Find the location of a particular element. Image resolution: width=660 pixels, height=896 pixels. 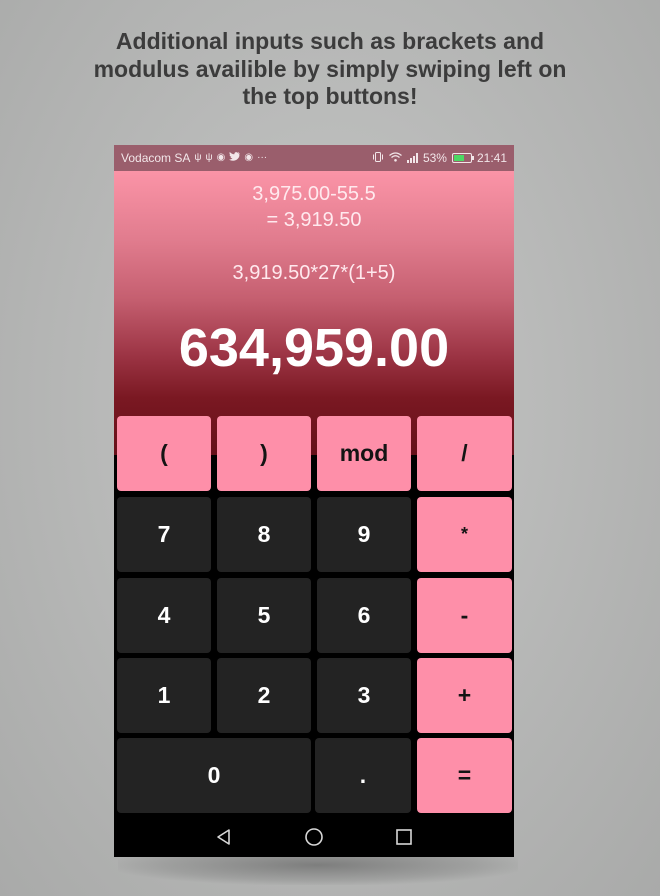

twitter-icon is located at coordinates (235, 158).